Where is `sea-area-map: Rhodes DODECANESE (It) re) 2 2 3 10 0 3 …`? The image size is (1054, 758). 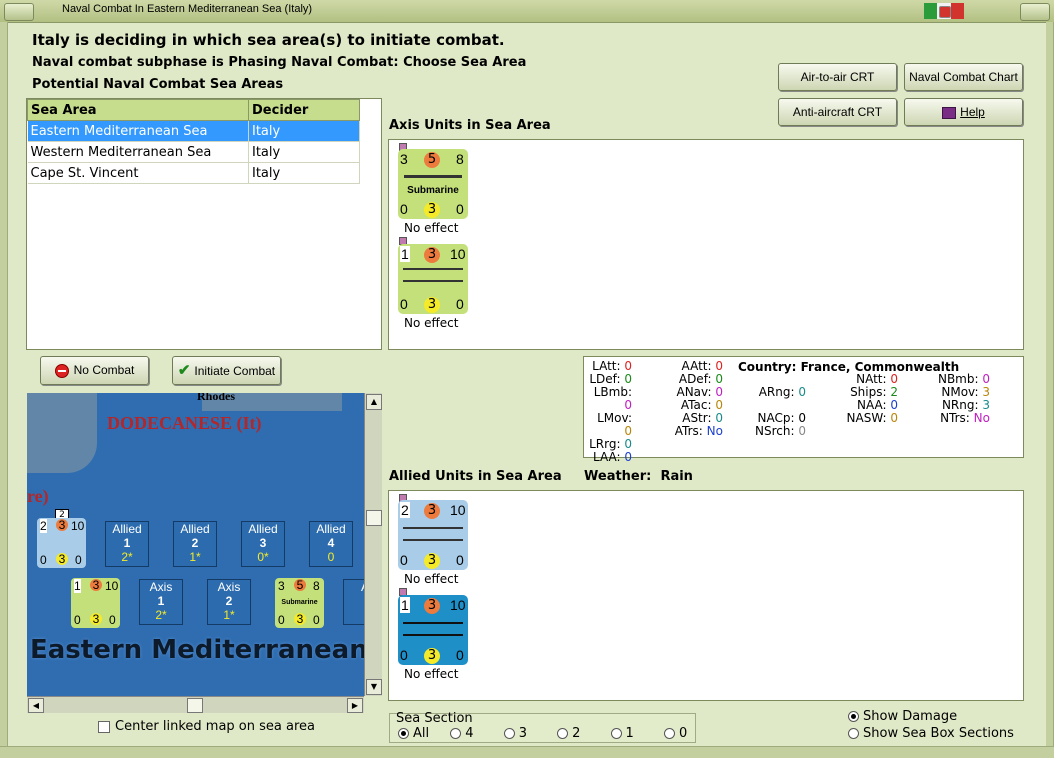 sea-area-map: Rhodes DODECANESE (It) re) 2 2 3 10 0 3 … is located at coordinates (197, 544).